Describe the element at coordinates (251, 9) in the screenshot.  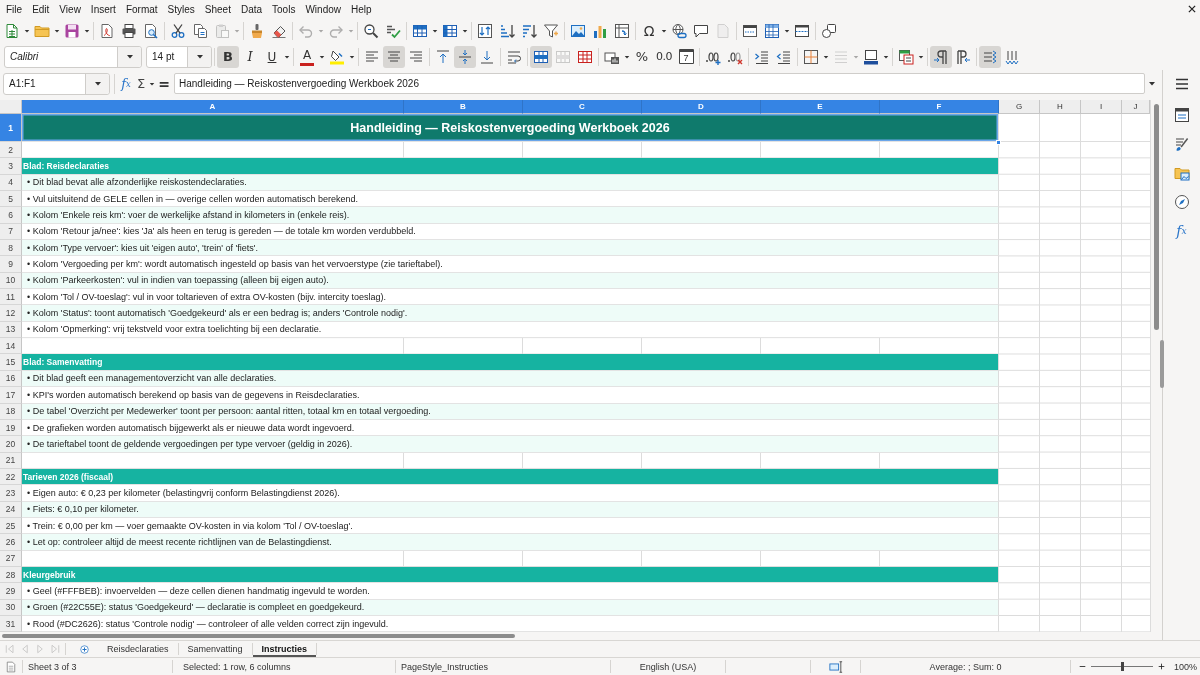
I see `menu-item: Data` at that location.